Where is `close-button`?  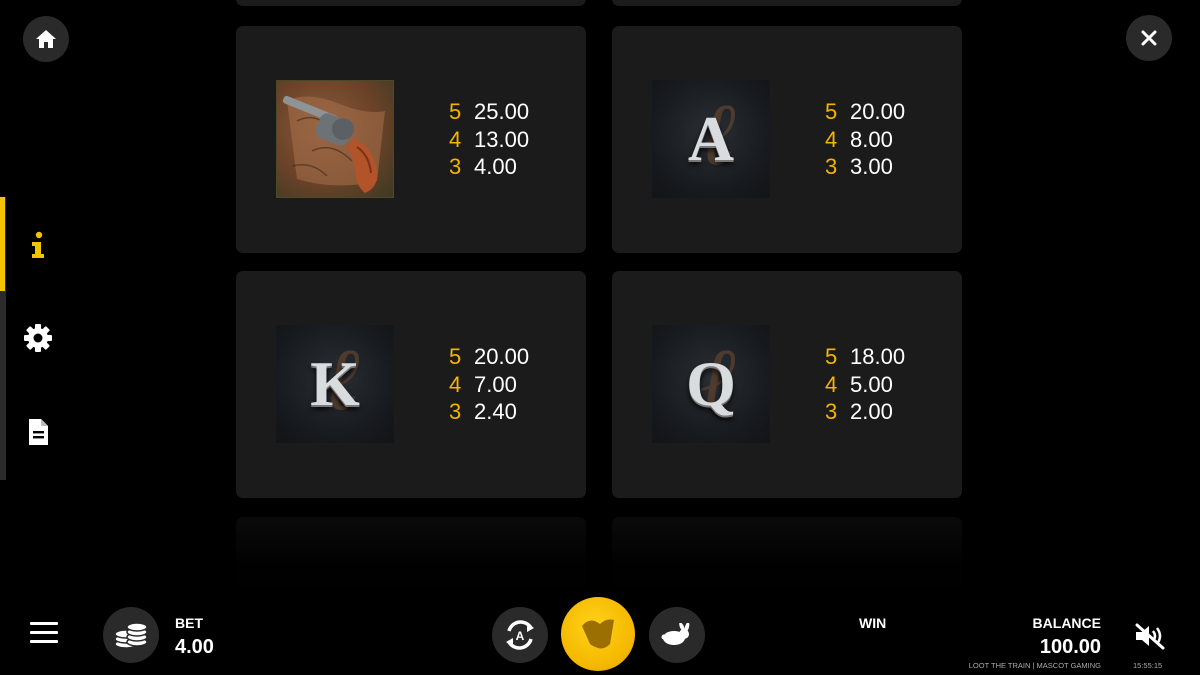 close-button is located at coordinates (1149, 38).